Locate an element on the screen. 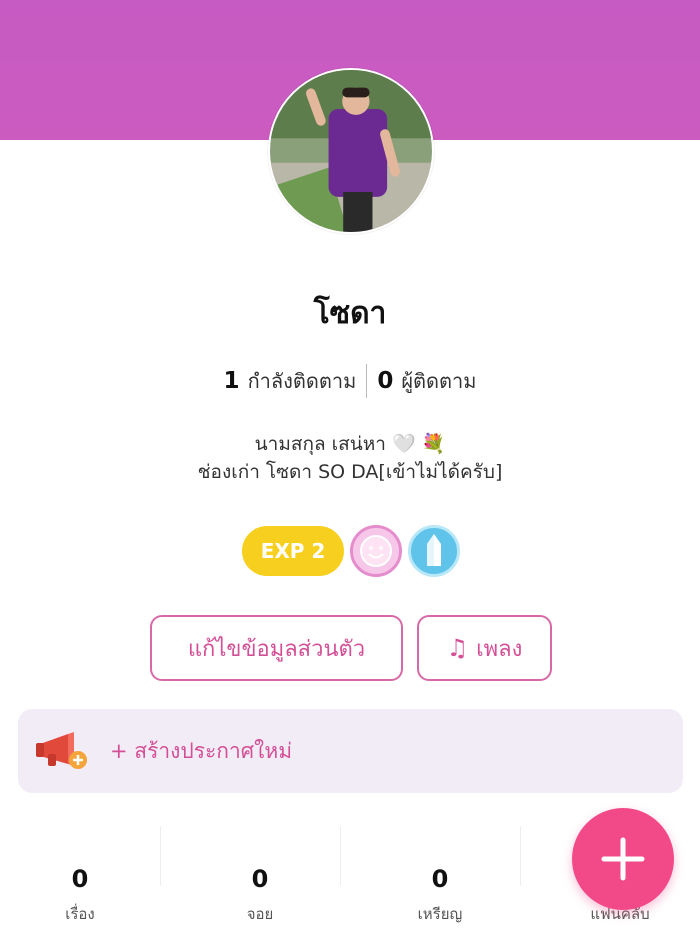  megaphone-icon is located at coordinates (61, 750).